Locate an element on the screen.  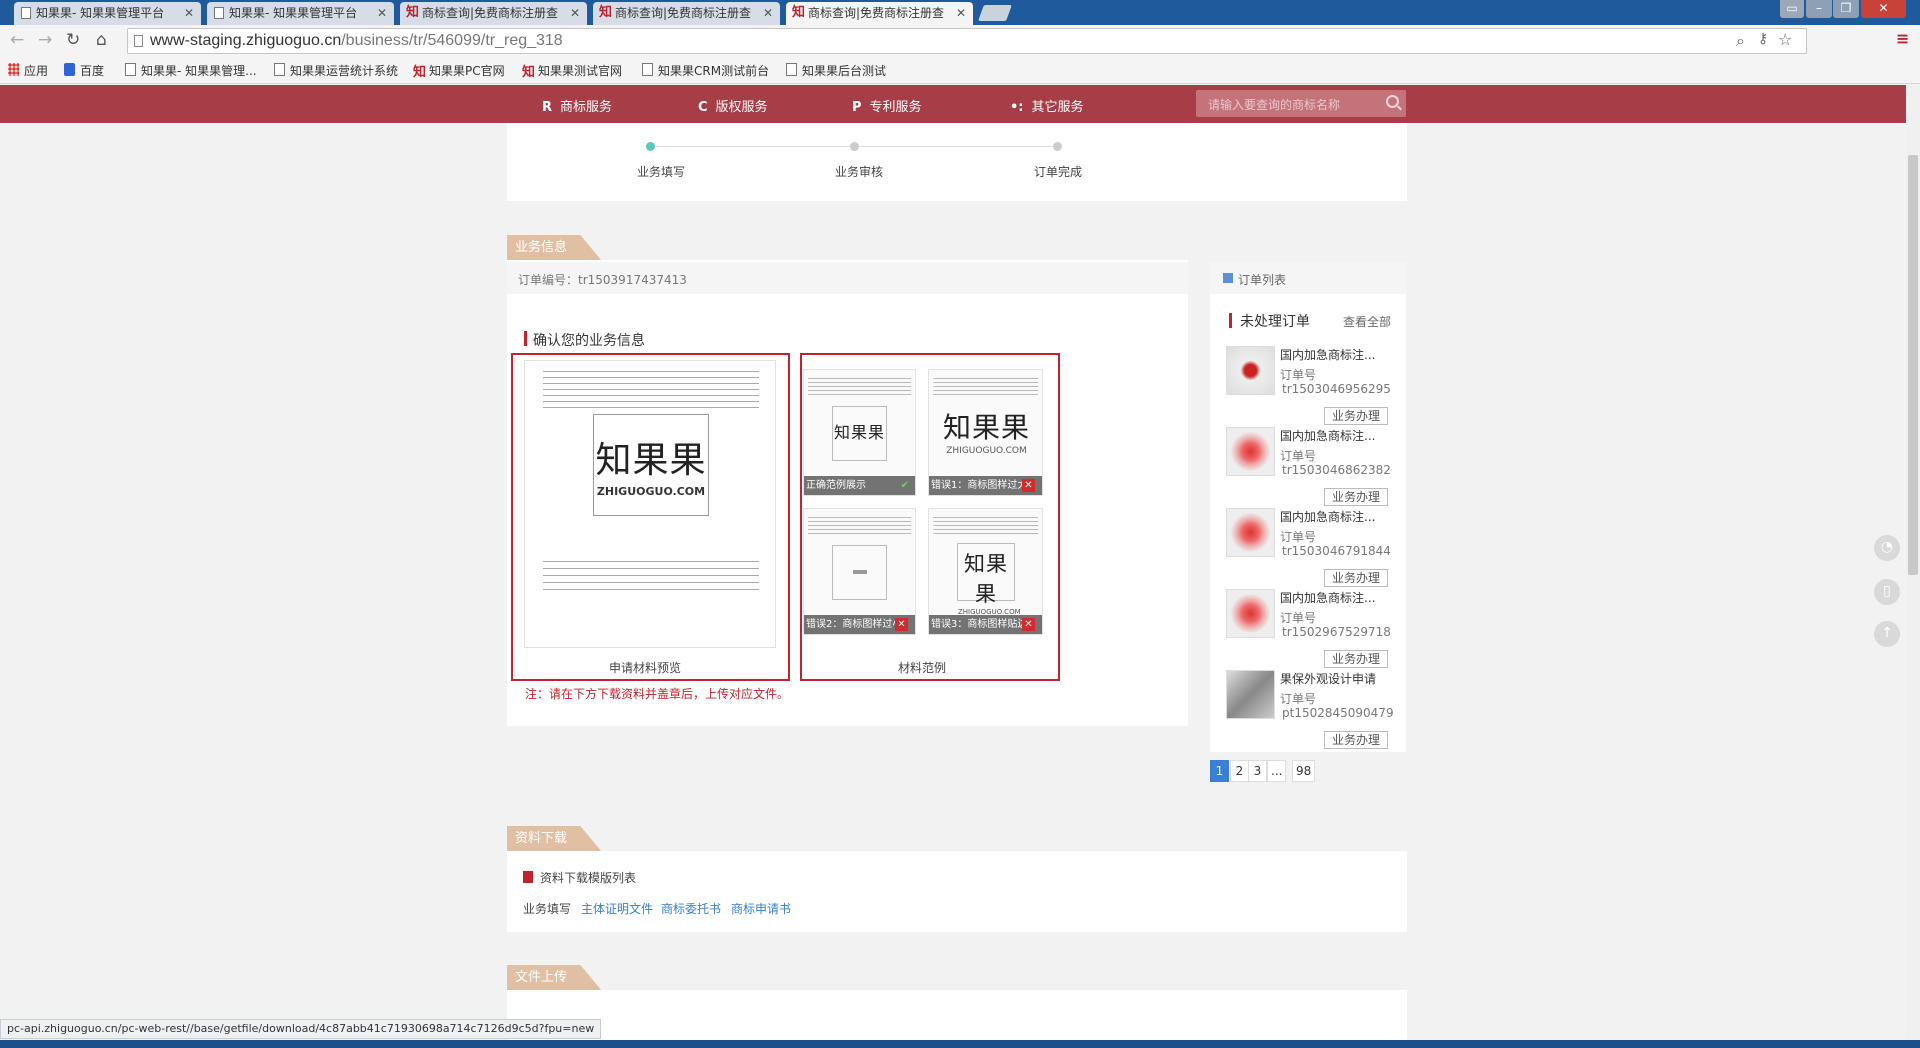
back-to-top-icon: ↑ is located at coordinates (1887, 634).